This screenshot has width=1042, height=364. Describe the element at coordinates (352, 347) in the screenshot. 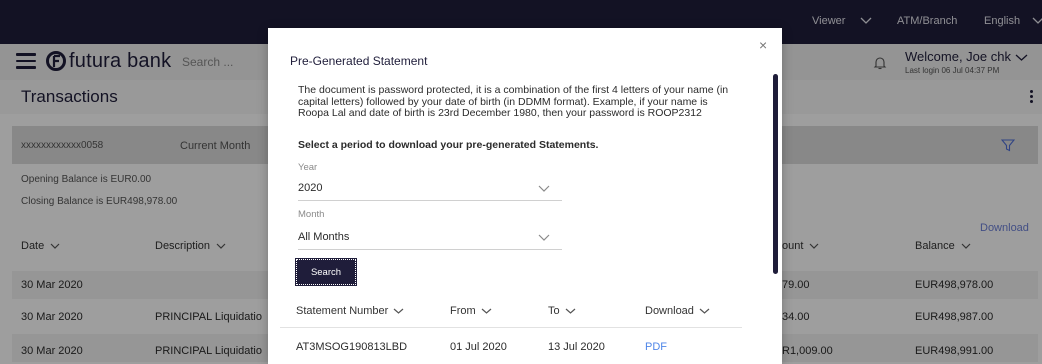

I see `statement-number-cell: AT3MSOG190813LBD` at that location.